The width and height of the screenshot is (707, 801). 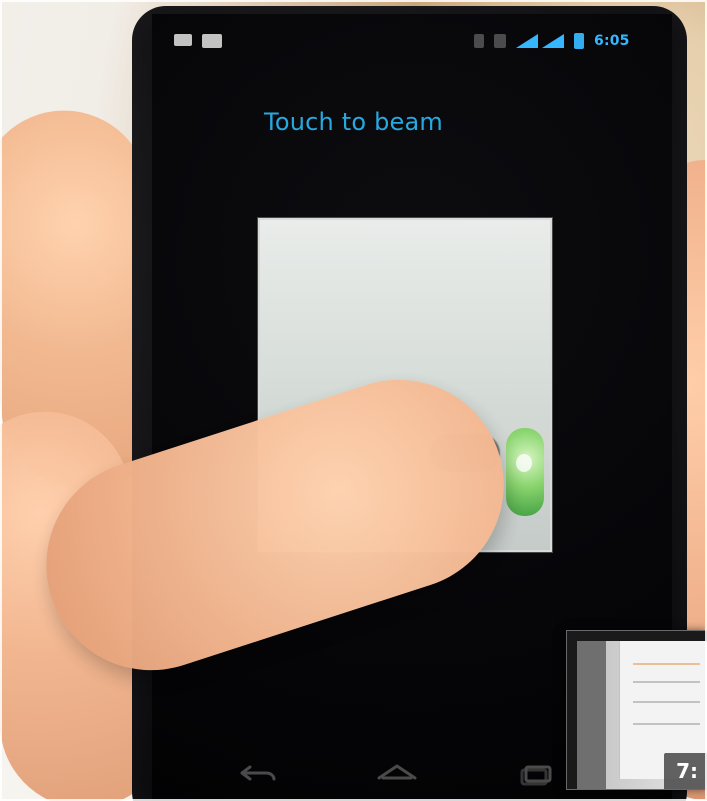 I want to click on home-icon, so click(x=397, y=772).